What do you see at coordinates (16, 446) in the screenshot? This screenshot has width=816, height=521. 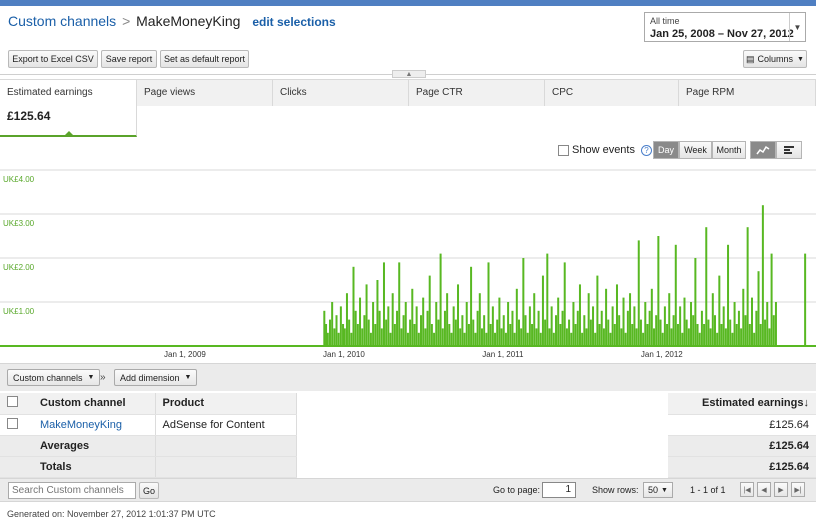 I see `averages-empty-cell` at bounding box center [16, 446].